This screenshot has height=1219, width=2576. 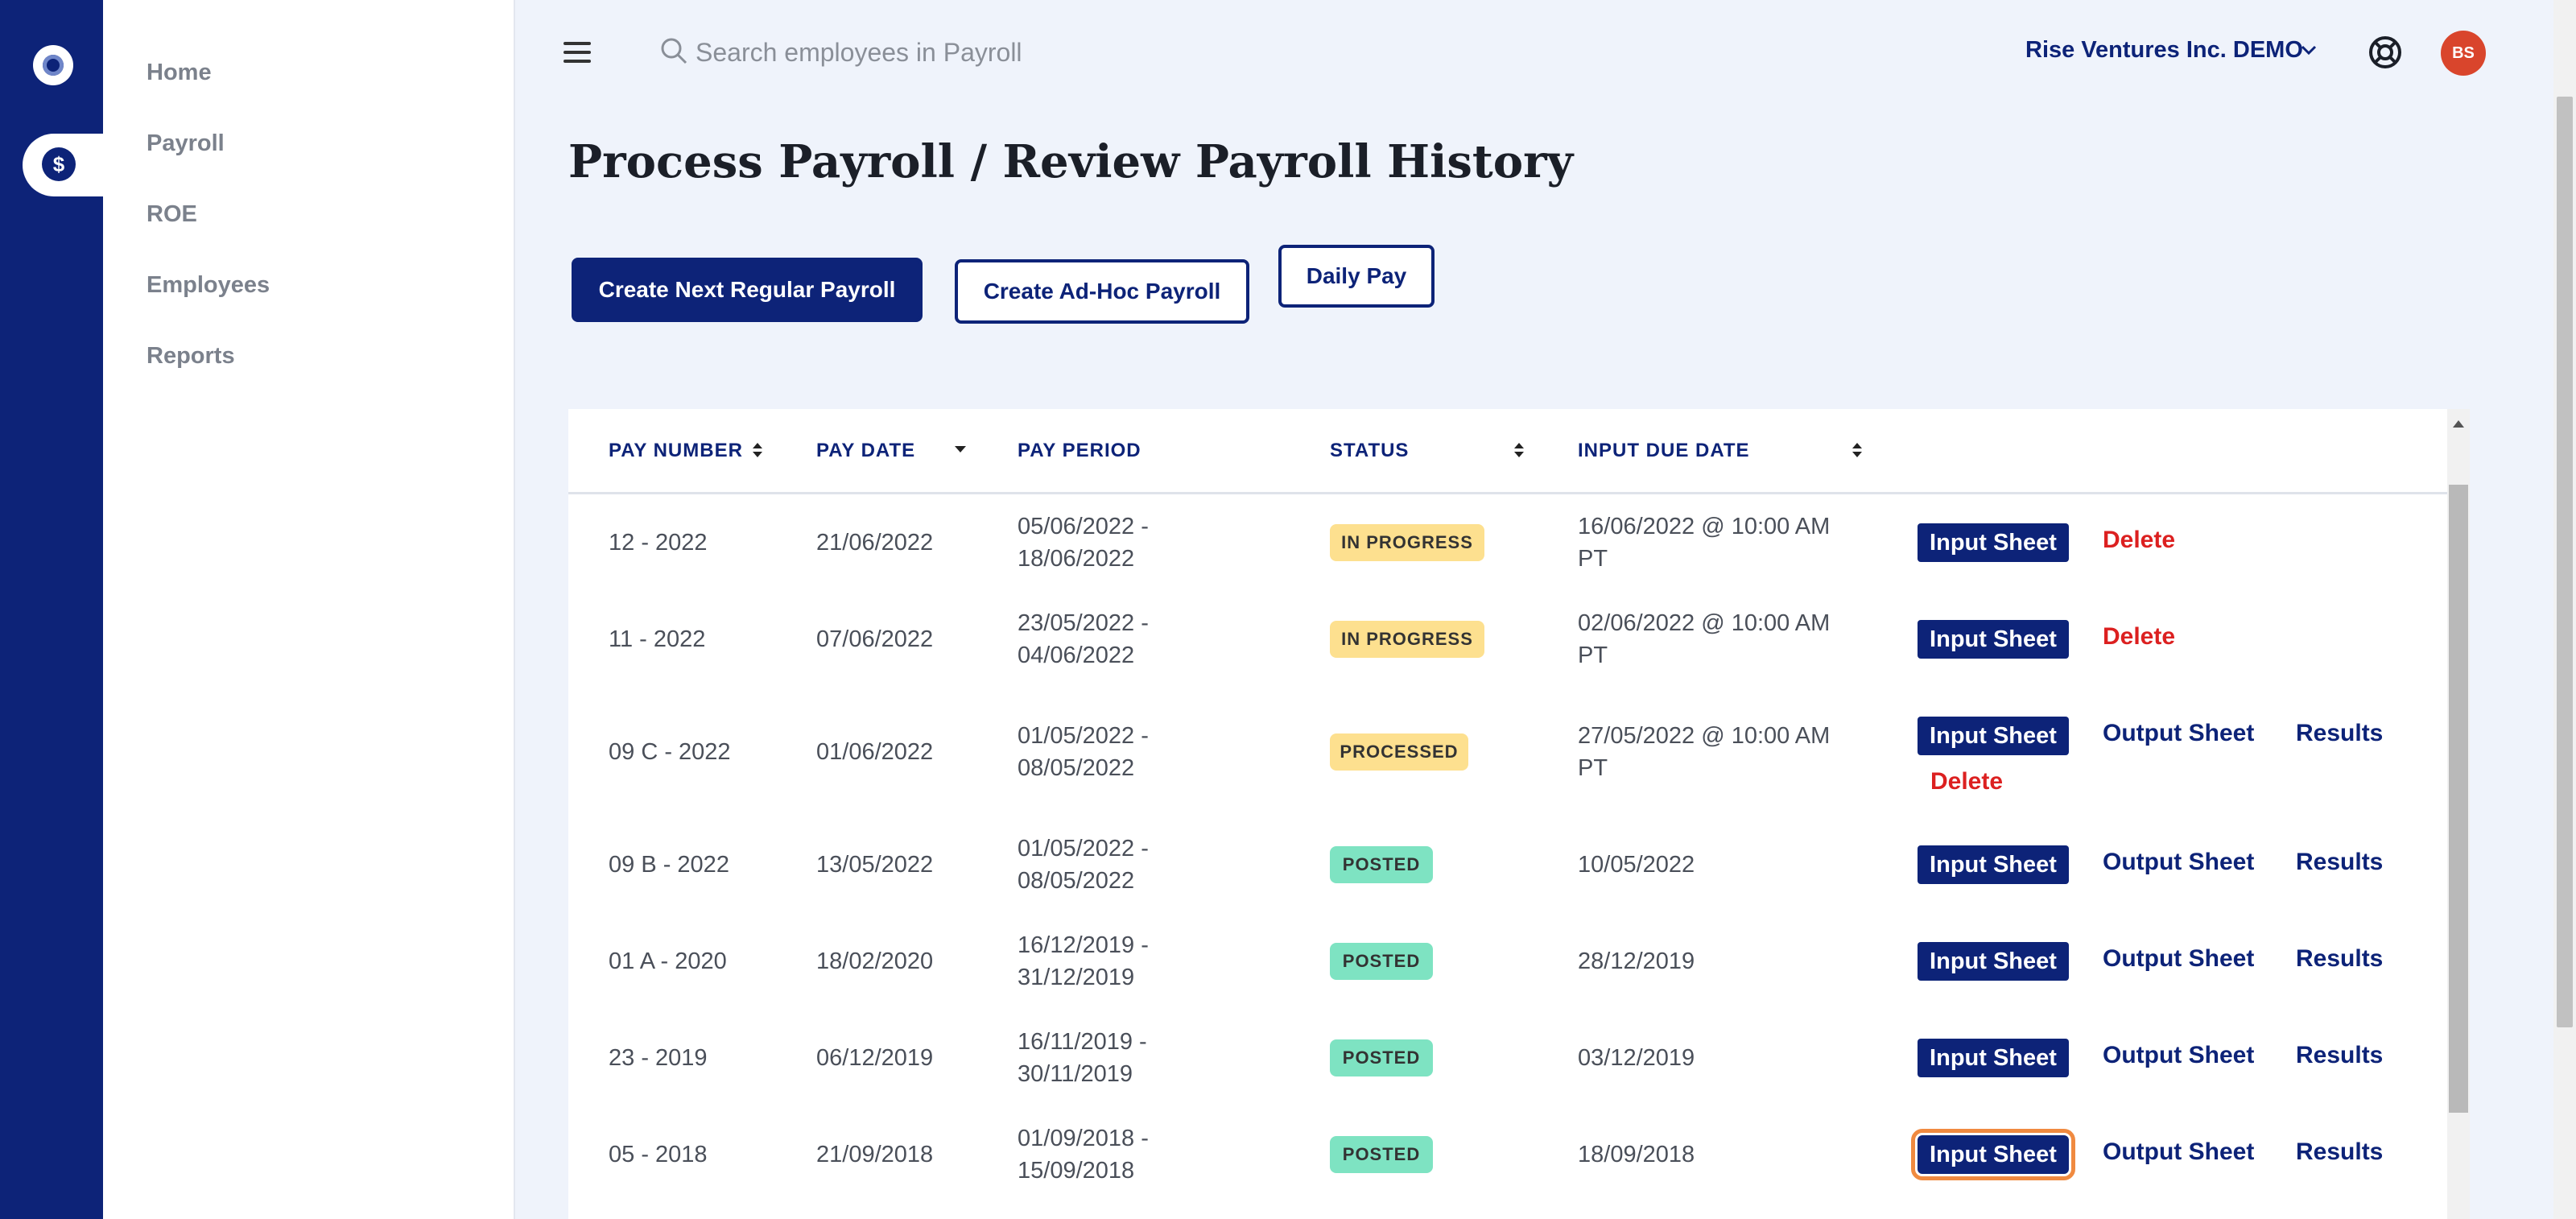 What do you see at coordinates (875, 961) in the screenshot?
I see `pay-date: 18/02/2020` at bounding box center [875, 961].